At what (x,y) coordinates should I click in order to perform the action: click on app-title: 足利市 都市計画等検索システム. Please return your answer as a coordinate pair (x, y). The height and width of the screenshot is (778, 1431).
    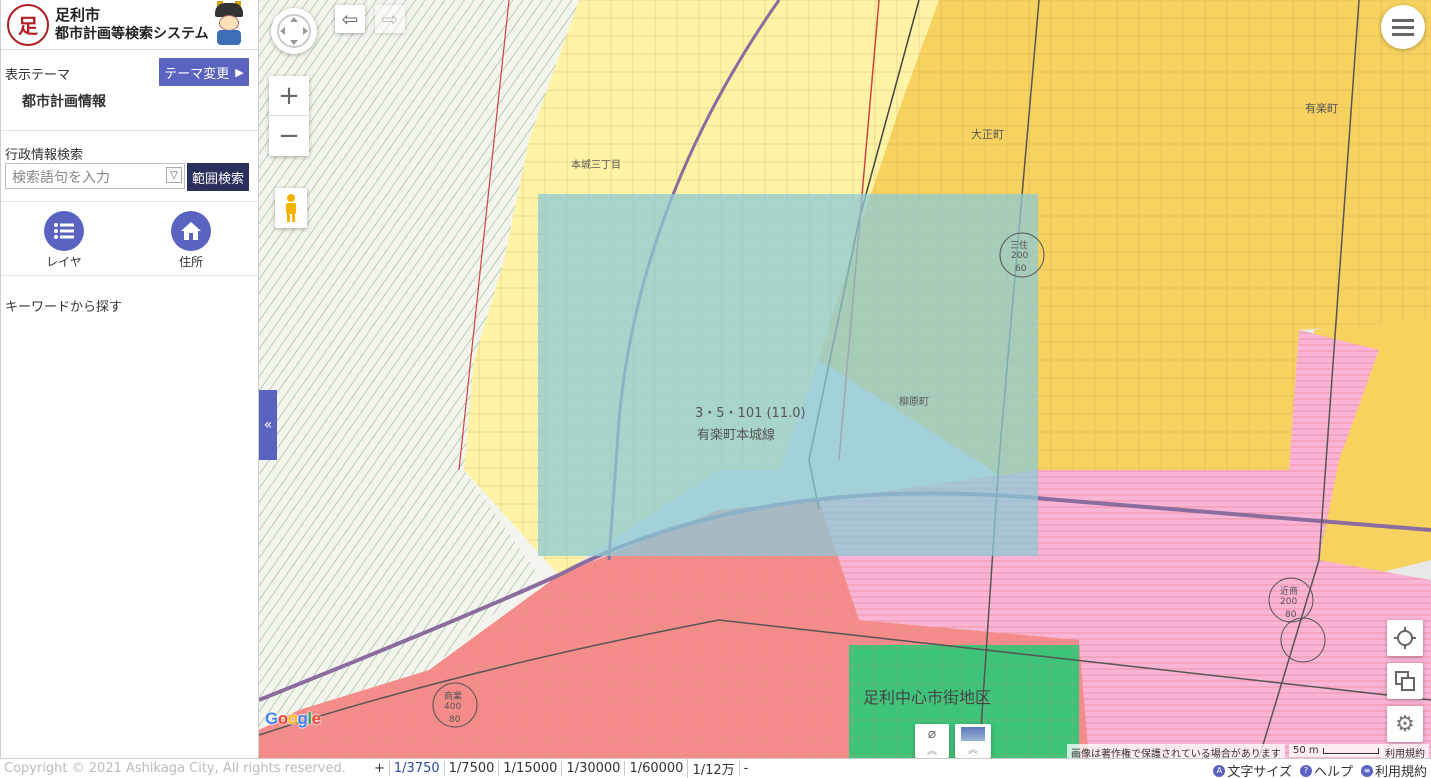
    Looking at the image, I should click on (132, 25).